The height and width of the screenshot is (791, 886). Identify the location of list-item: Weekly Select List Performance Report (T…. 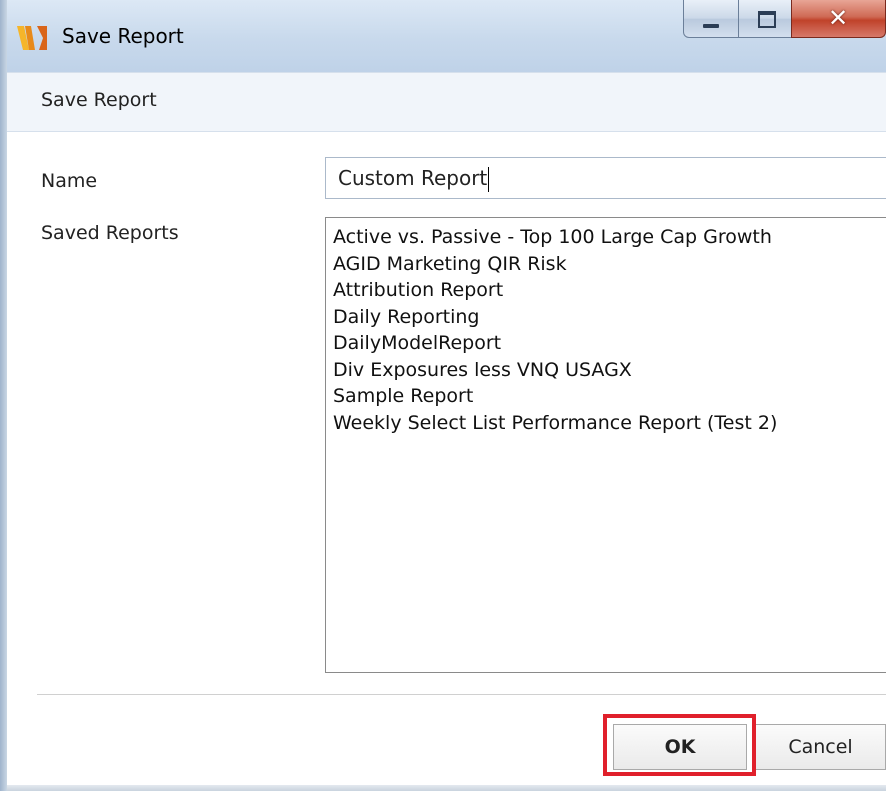
(609, 423).